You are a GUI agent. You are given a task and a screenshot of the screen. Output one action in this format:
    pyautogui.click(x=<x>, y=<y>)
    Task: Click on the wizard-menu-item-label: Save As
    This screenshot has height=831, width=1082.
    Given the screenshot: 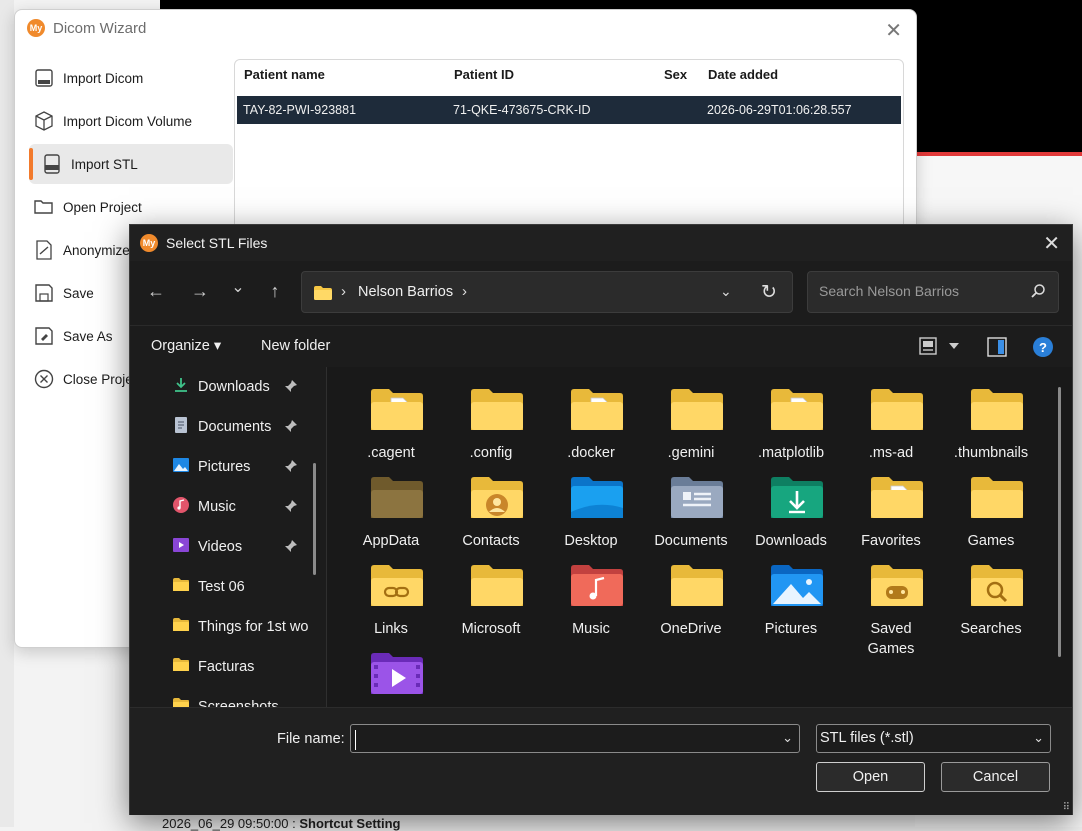 What is the action you would take?
    pyautogui.click(x=88, y=336)
    